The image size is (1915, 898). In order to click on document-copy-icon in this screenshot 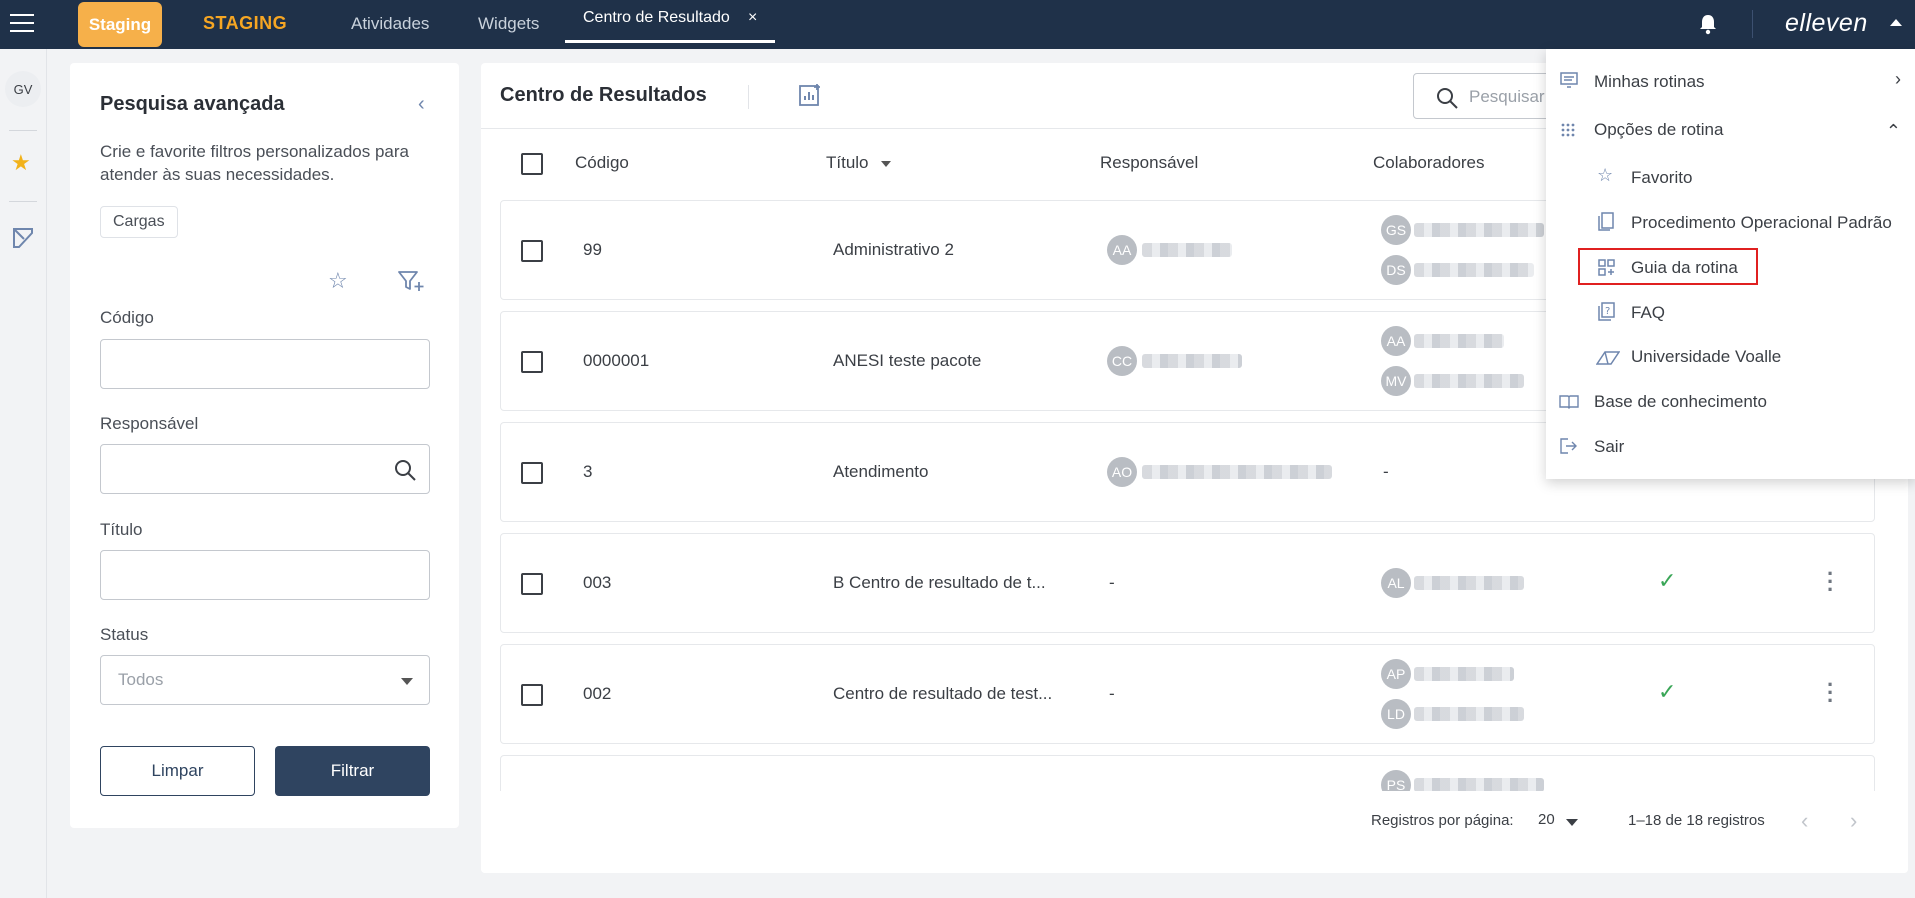, I will do `click(1606, 221)`.